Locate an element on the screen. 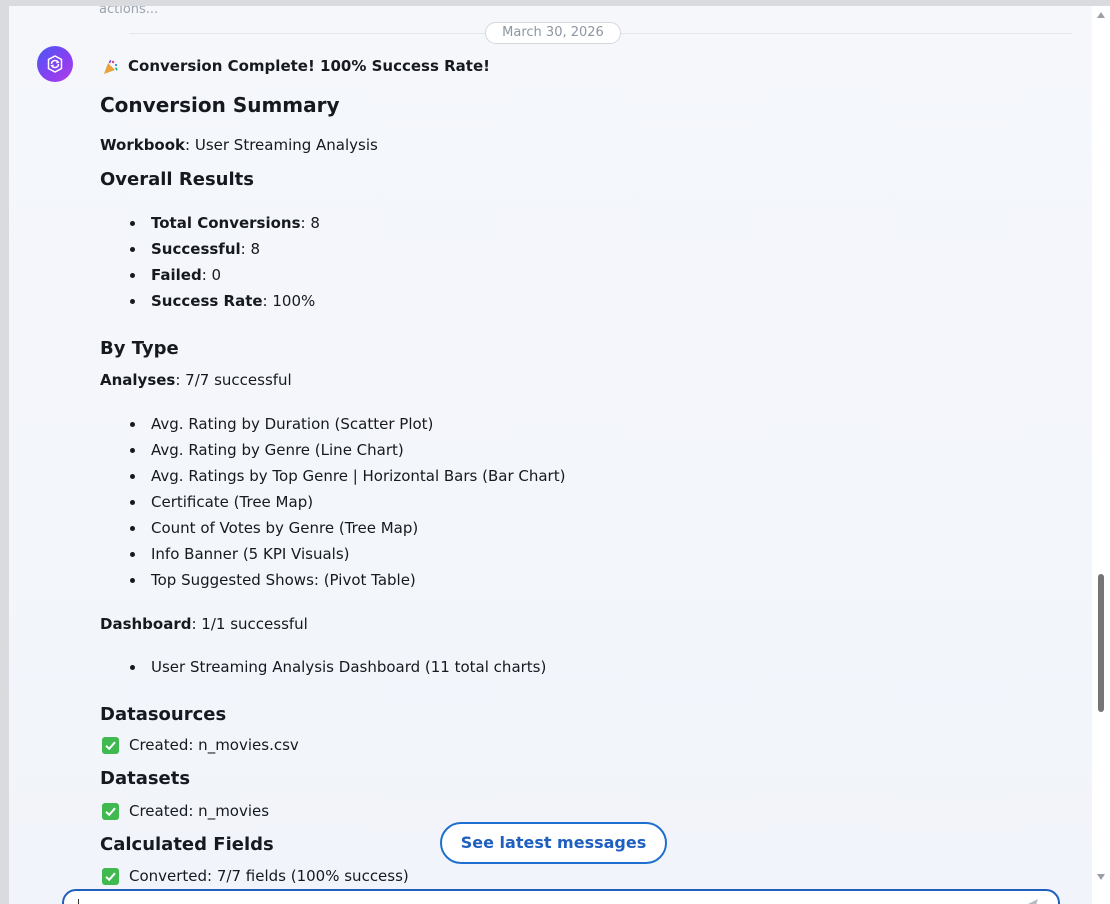 The width and height of the screenshot is (1110, 904). analysis-item: Top Suggested Shows: (Pivot Table) is located at coordinates (283, 580).